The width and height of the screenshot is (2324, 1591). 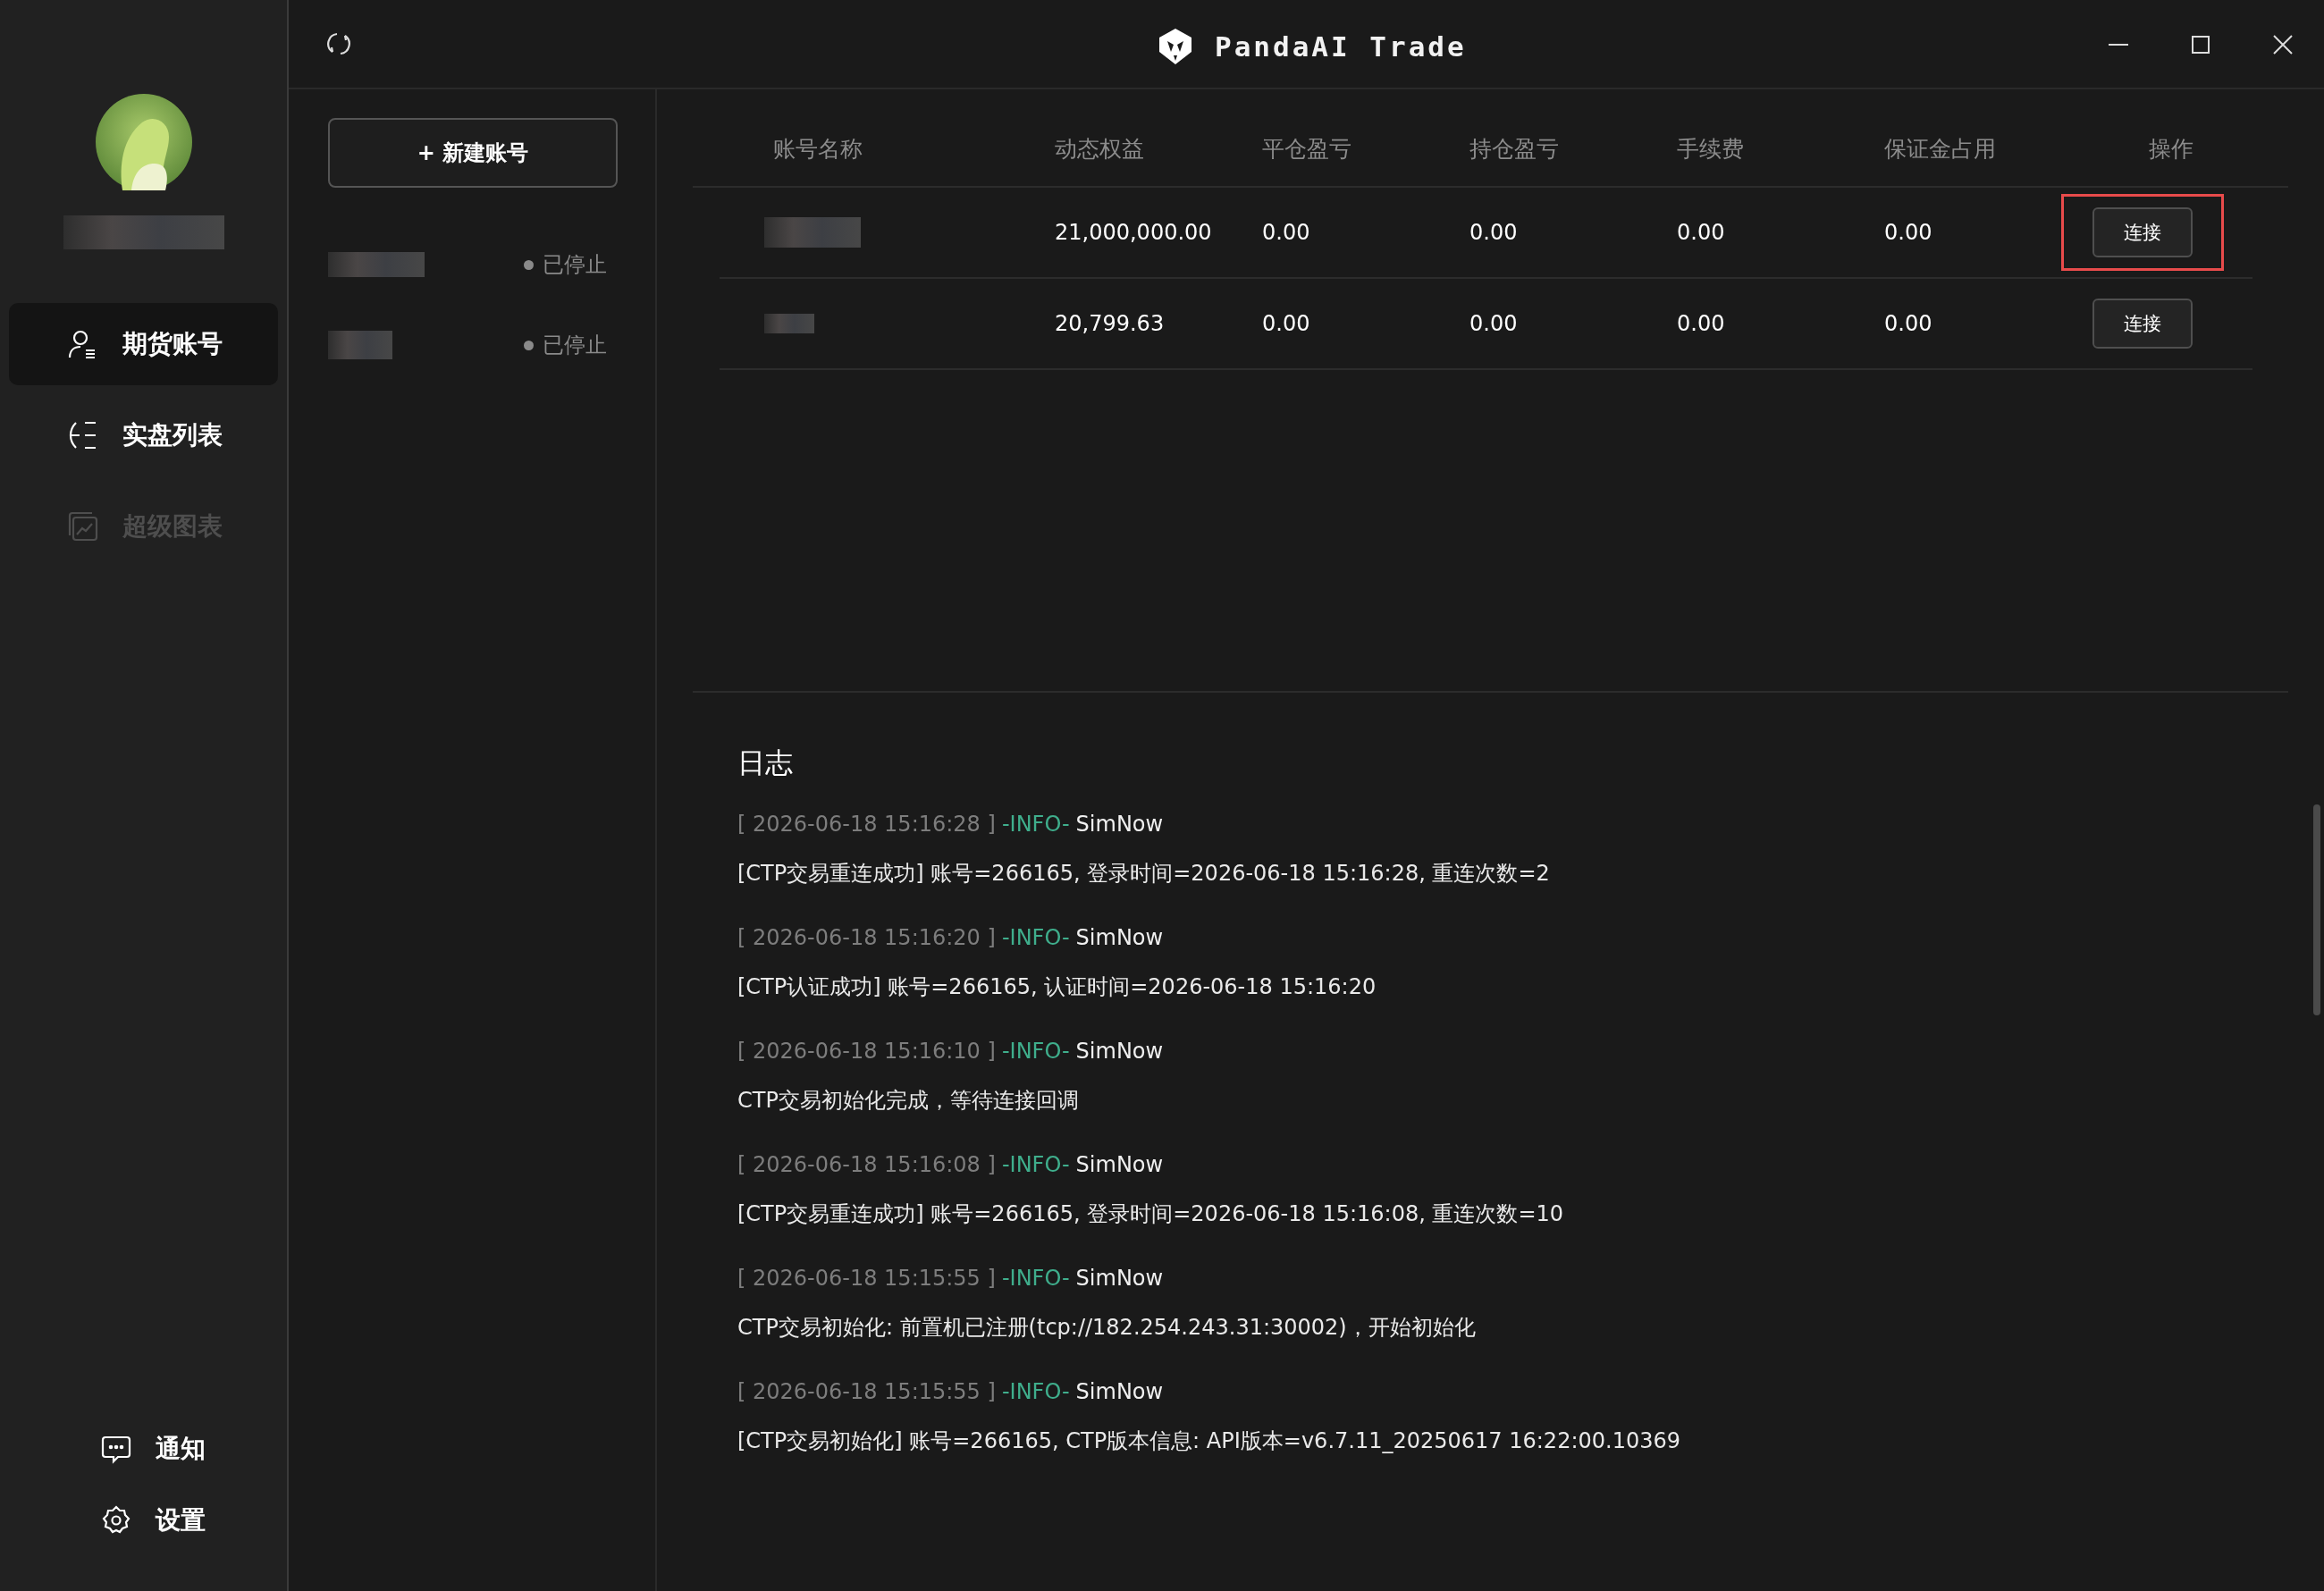 What do you see at coordinates (818, 150) in the screenshot?
I see `column-header: 账号名称` at bounding box center [818, 150].